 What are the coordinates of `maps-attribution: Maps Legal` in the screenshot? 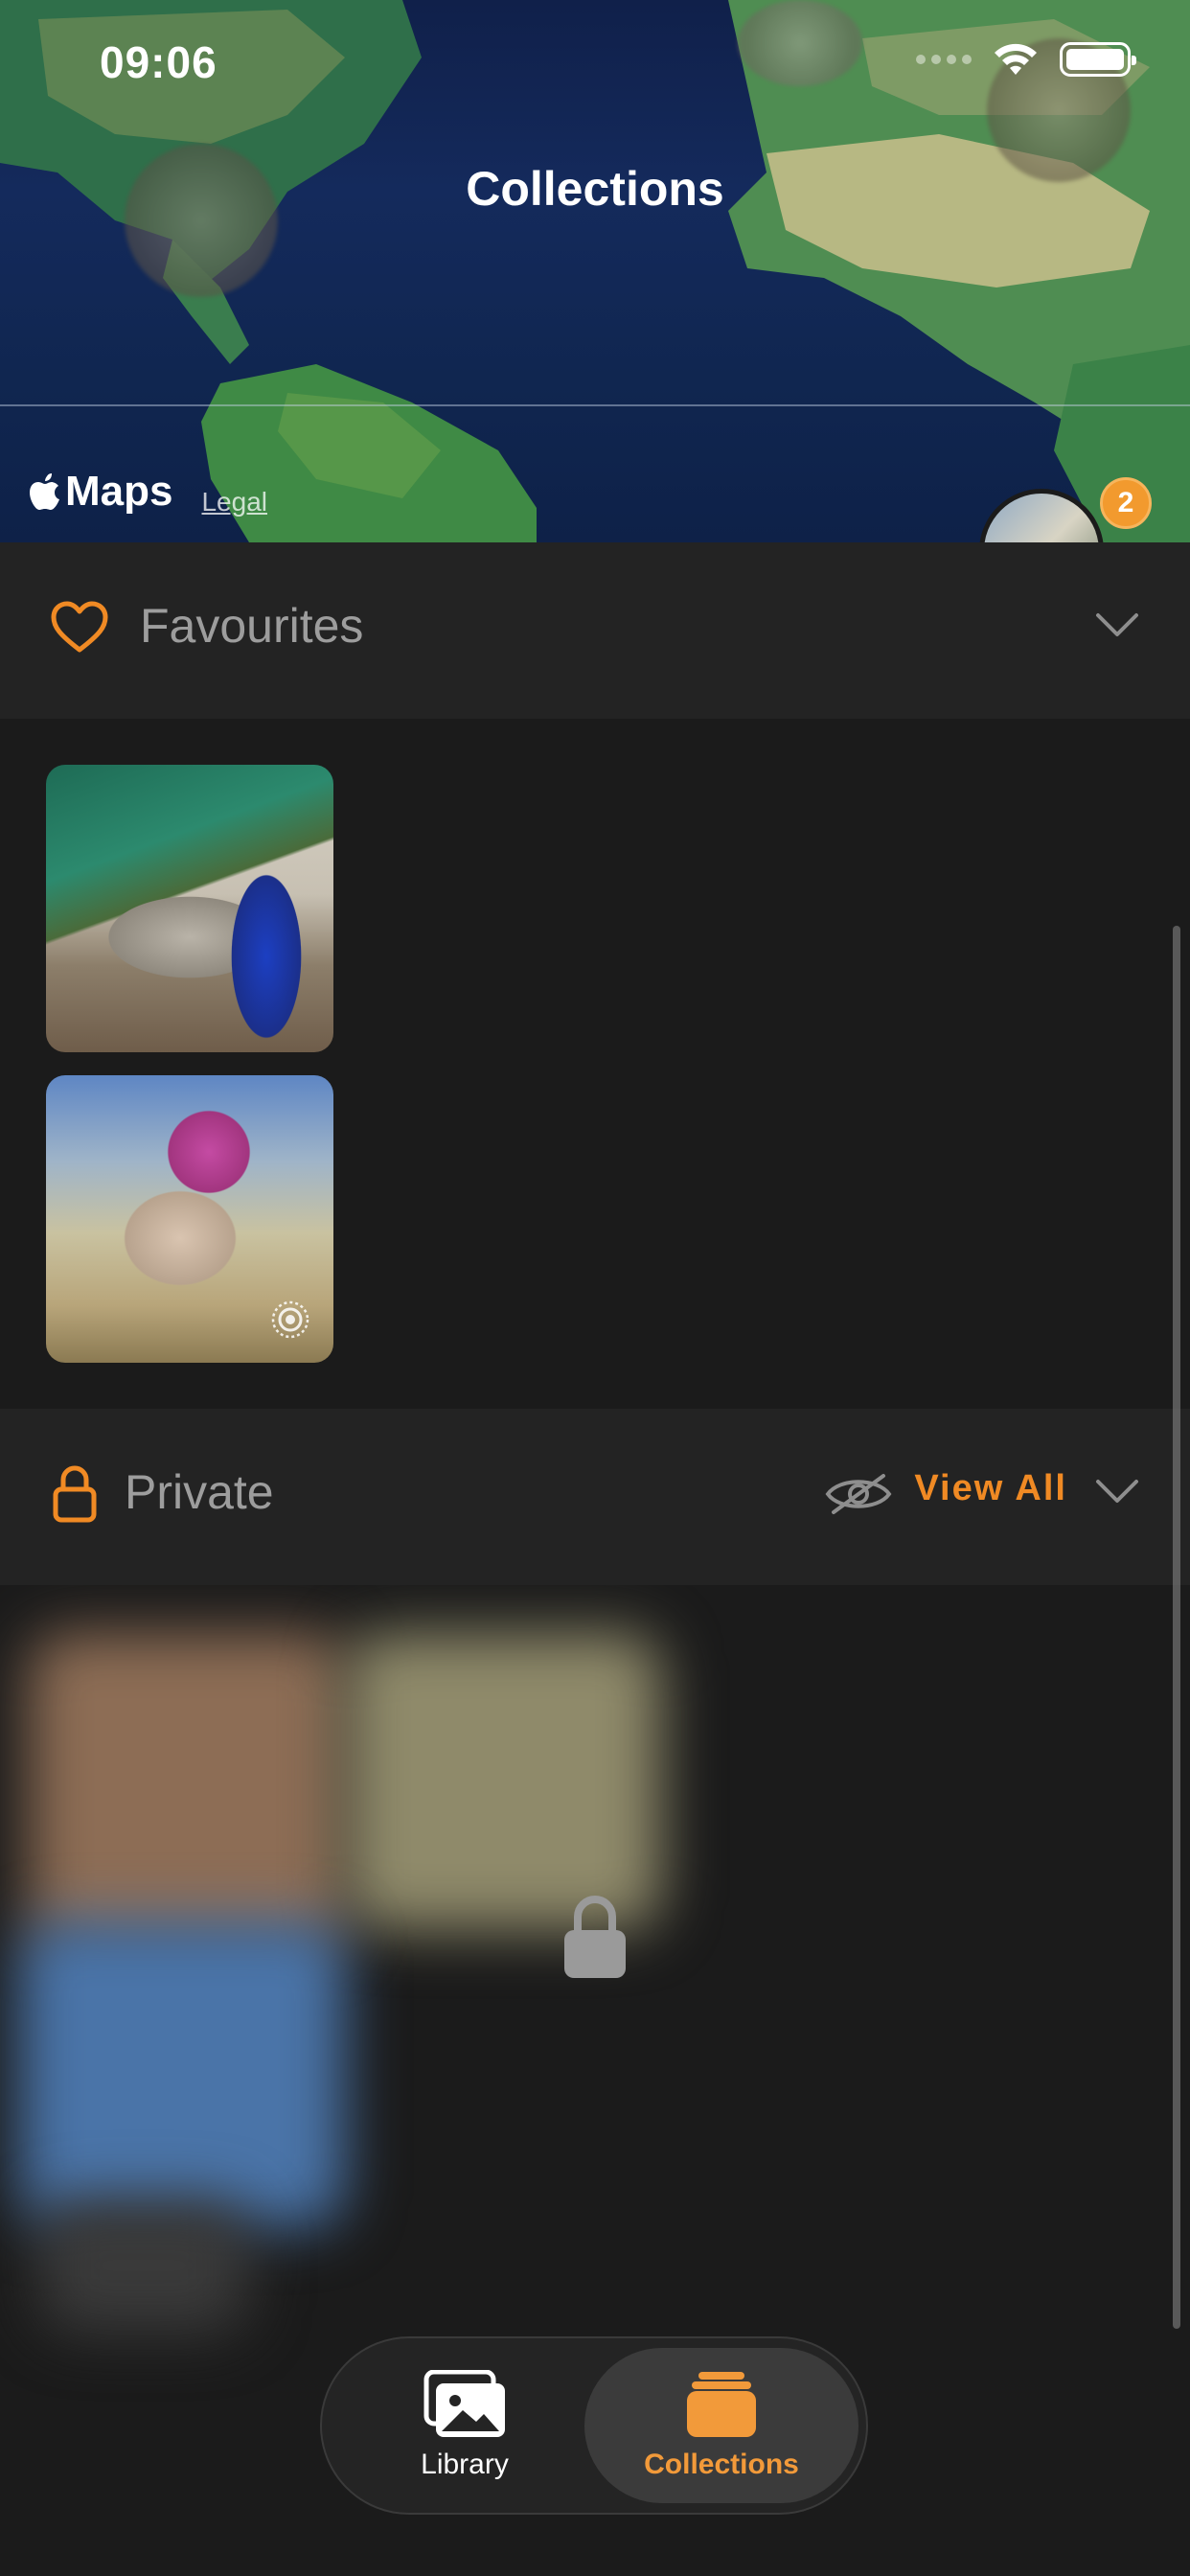 It's located at (148, 493).